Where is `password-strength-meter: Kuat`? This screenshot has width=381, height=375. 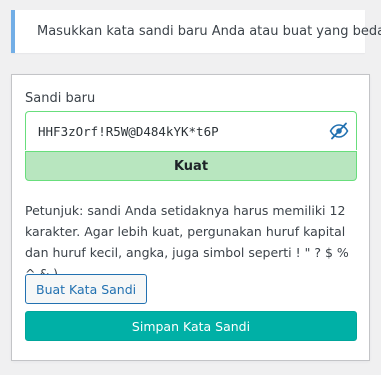
password-strength-meter: Kuat is located at coordinates (191, 166).